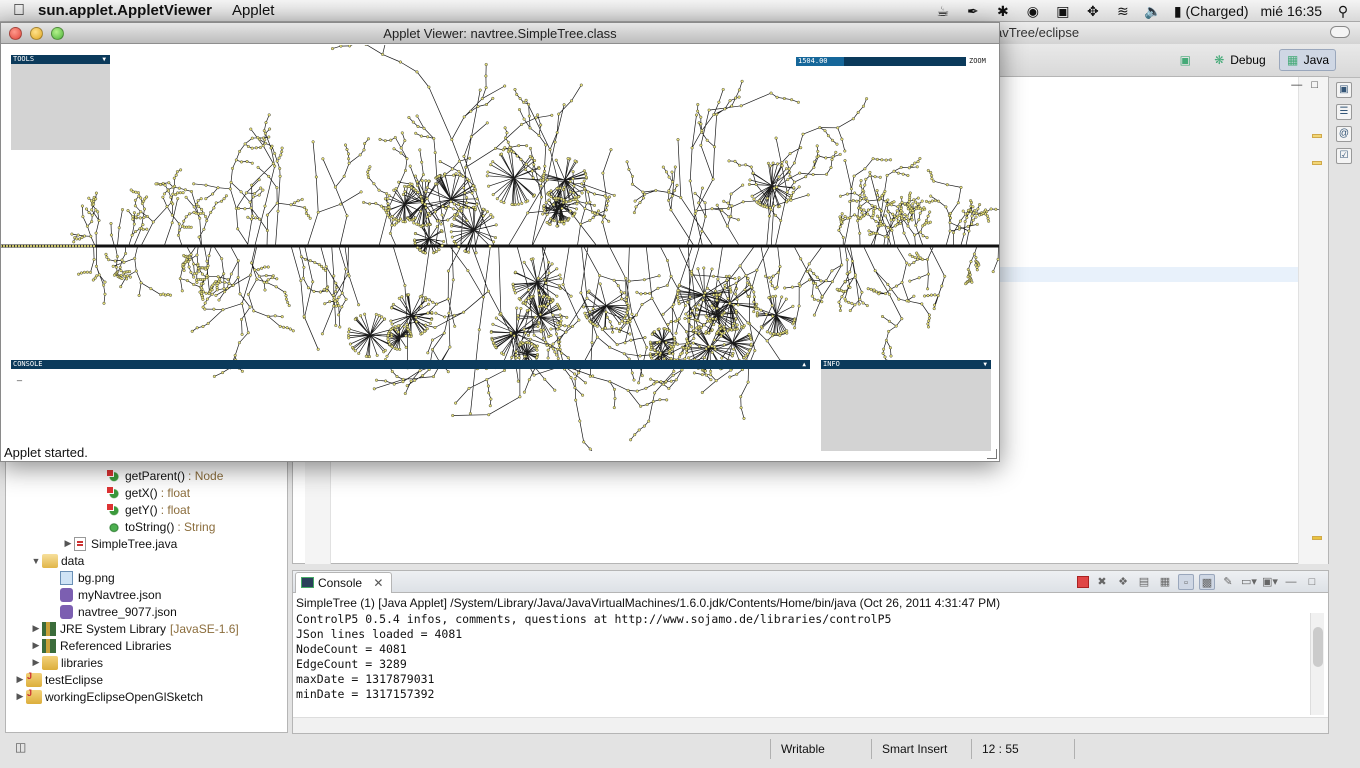 The width and height of the screenshot is (1360, 768). Describe the element at coordinates (1344, 112) in the screenshot. I see `outline-icon: ☰` at that location.